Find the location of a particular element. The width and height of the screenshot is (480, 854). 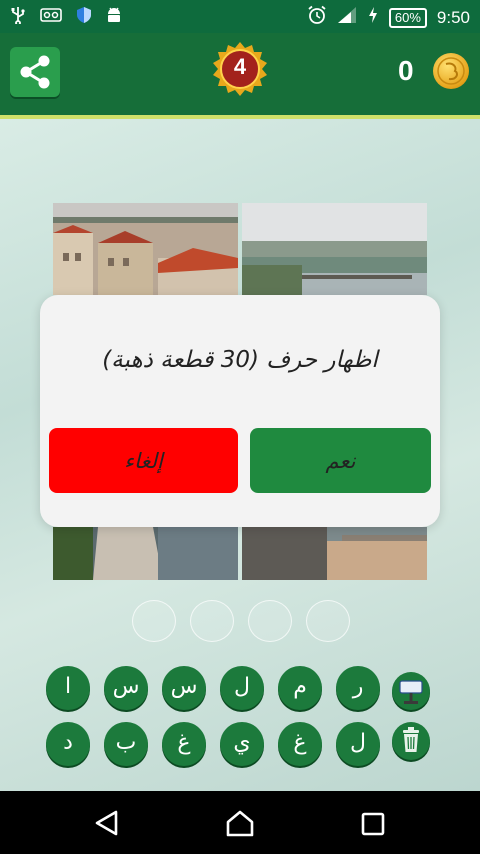

battery-percent: 60% is located at coordinates (407, 17).